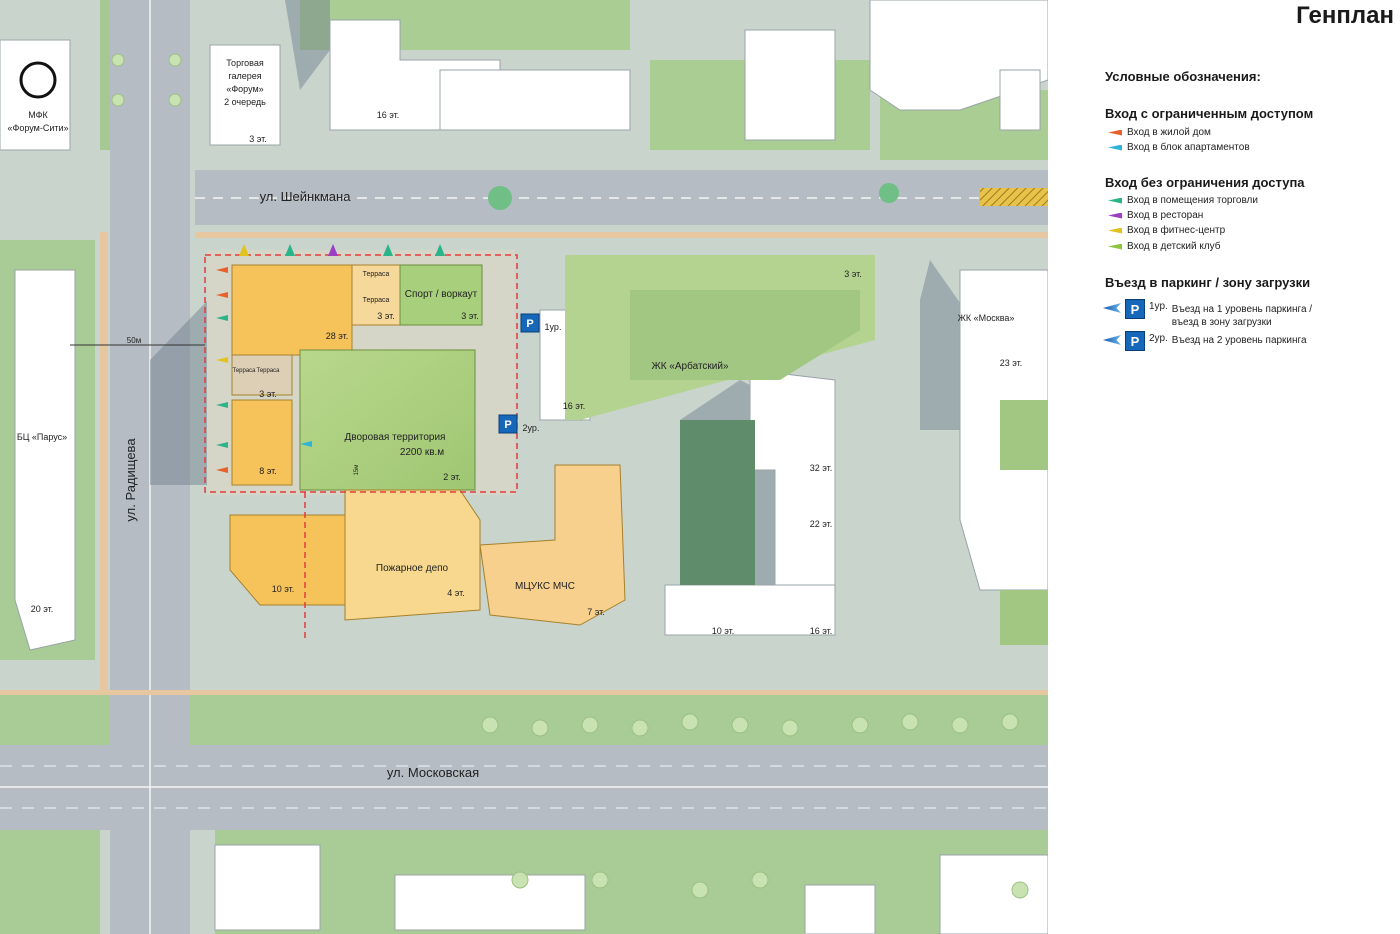 Image resolution: width=1400 pixels, height=934 pixels. I want to click on label-p2: 2ур., so click(531, 428).